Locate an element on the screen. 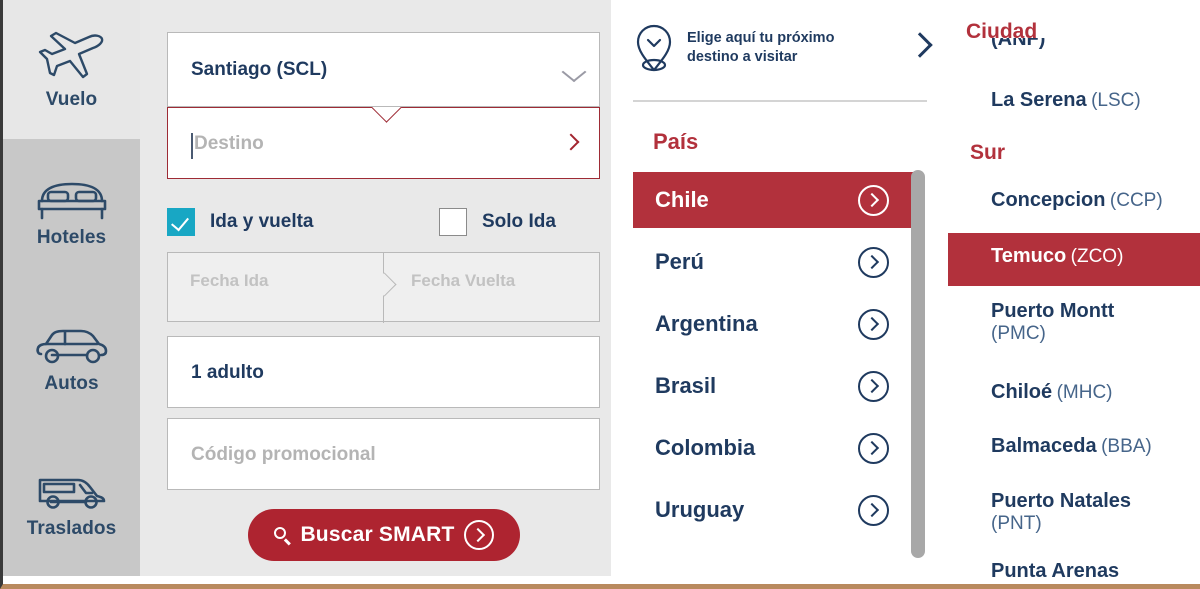 This screenshot has height=589, width=1200. text-caret is located at coordinates (192, 146).